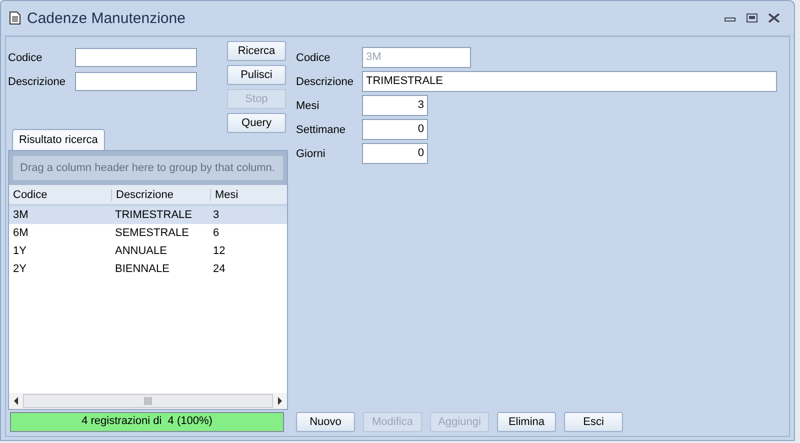 Image resolution: width=800 pixels, height=443 pixels. What do you see at coordinates (148, 168) in the screenshot?
I see `group-by-hint: Drag a column header here to group by that column.` at bounding box center [148, 168].